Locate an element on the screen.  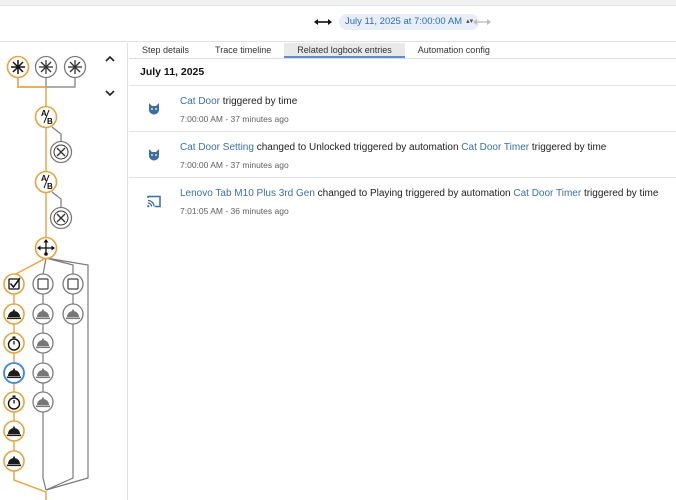
tab-trace-timeline: Trace timeline is located at coordinates (243, 50).